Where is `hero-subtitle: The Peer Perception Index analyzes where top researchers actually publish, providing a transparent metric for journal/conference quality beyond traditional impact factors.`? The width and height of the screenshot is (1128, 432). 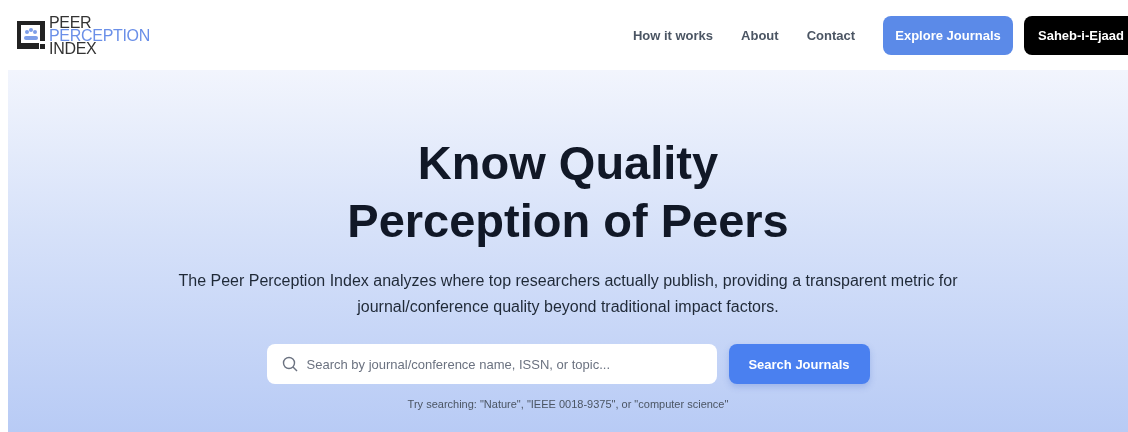
hero-subtitle: The Peer Perception Index analyzes where top researchers actually publish, providing a transparent metric for journal/conference quality beyond traditional impact factors. is located at coordinates (568, 294).